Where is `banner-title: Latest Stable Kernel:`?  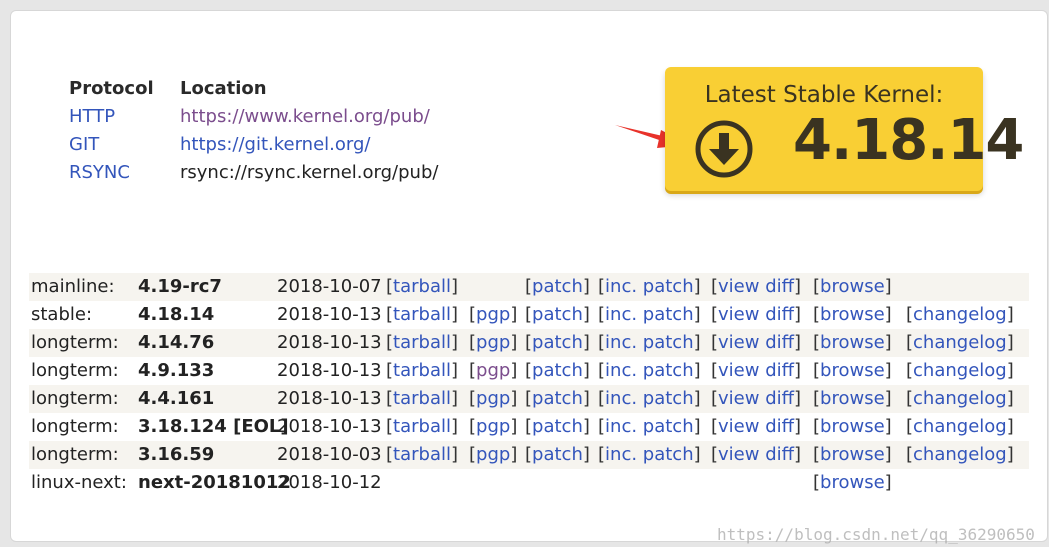 banner-title: Latest Stable Kernel: is located at coordinates (824, 95).